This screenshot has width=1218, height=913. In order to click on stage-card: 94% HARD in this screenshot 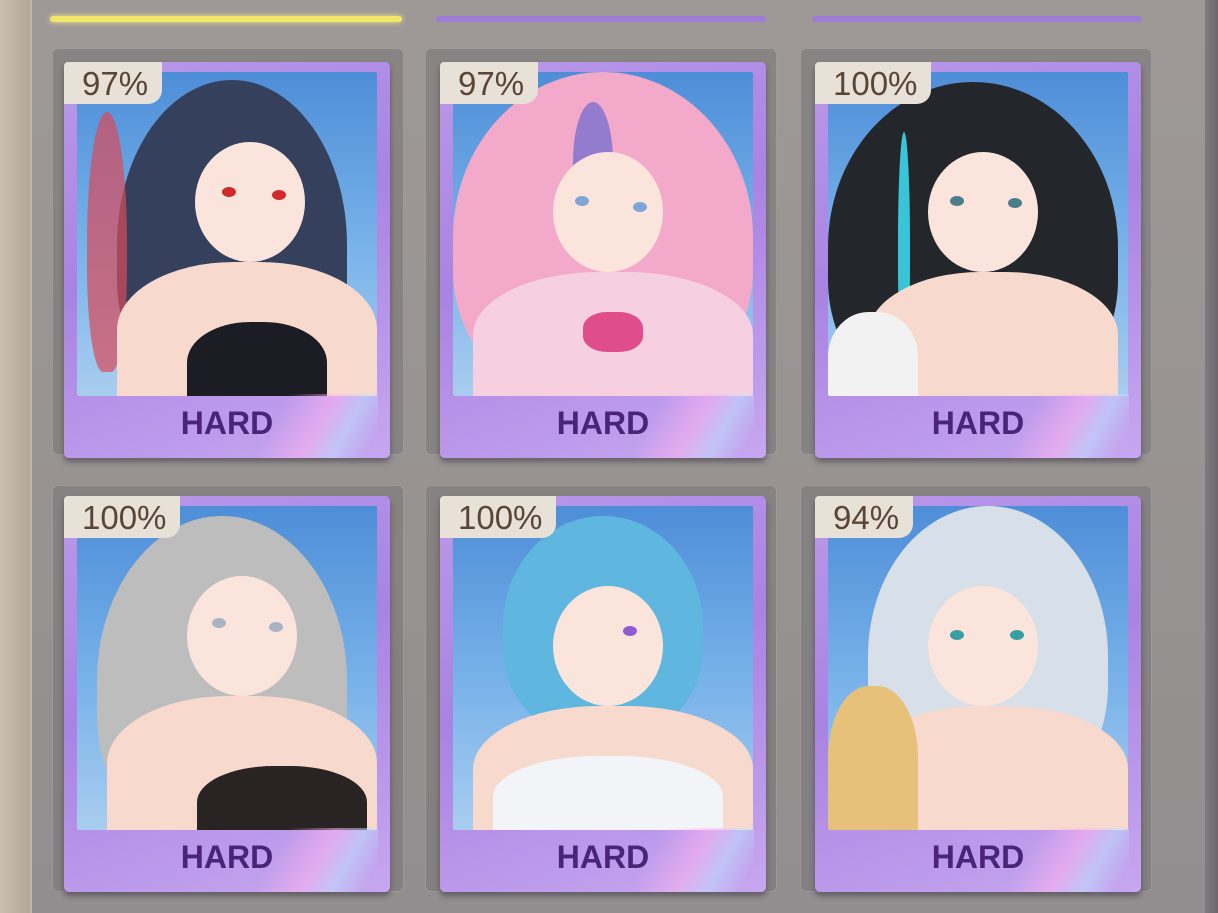, I will do `click(978, 694)`.